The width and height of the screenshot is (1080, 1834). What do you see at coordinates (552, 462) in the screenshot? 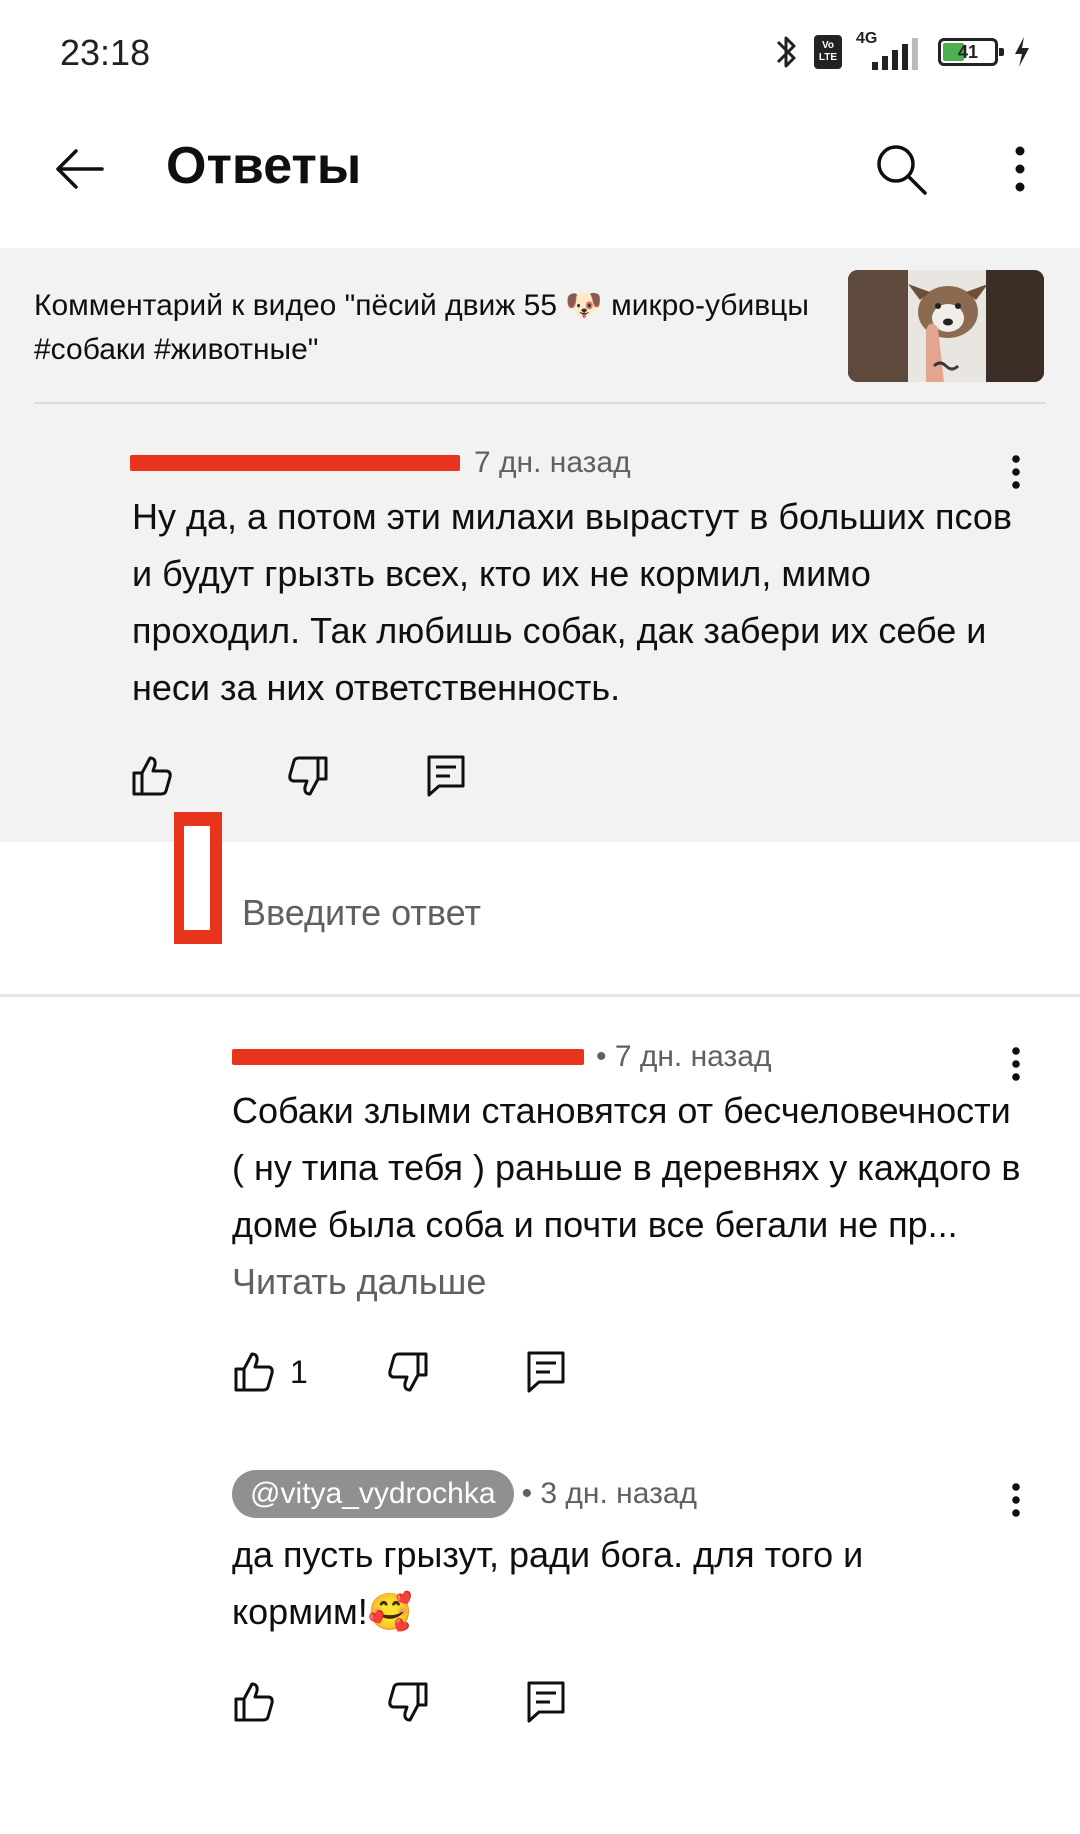
I see `comment-time: 7 дн. назад` at bounding box center [552, 462].